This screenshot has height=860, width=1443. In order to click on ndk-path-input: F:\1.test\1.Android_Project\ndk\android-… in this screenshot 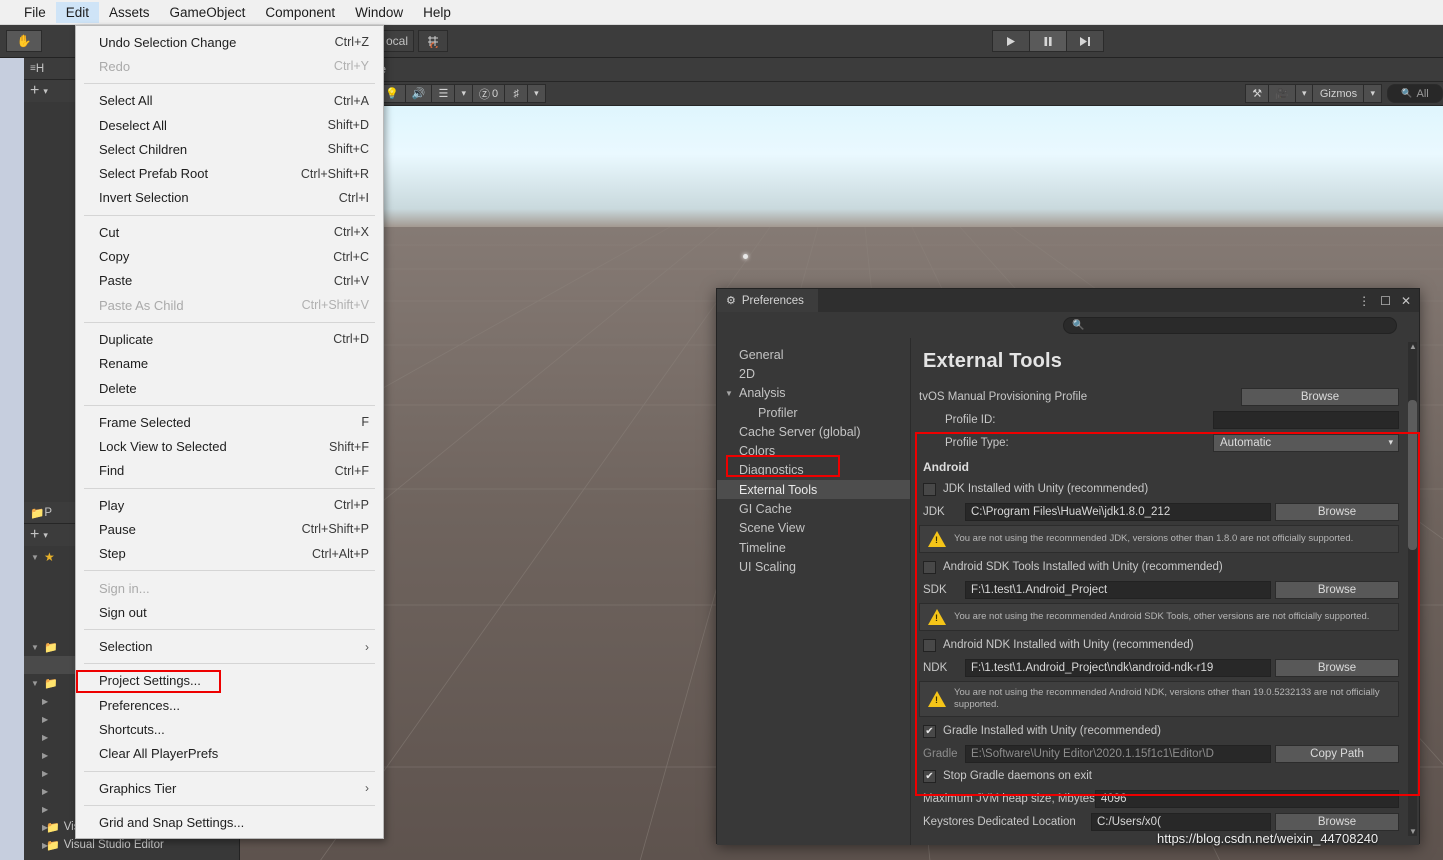, I will do `click(1118, 667)`.